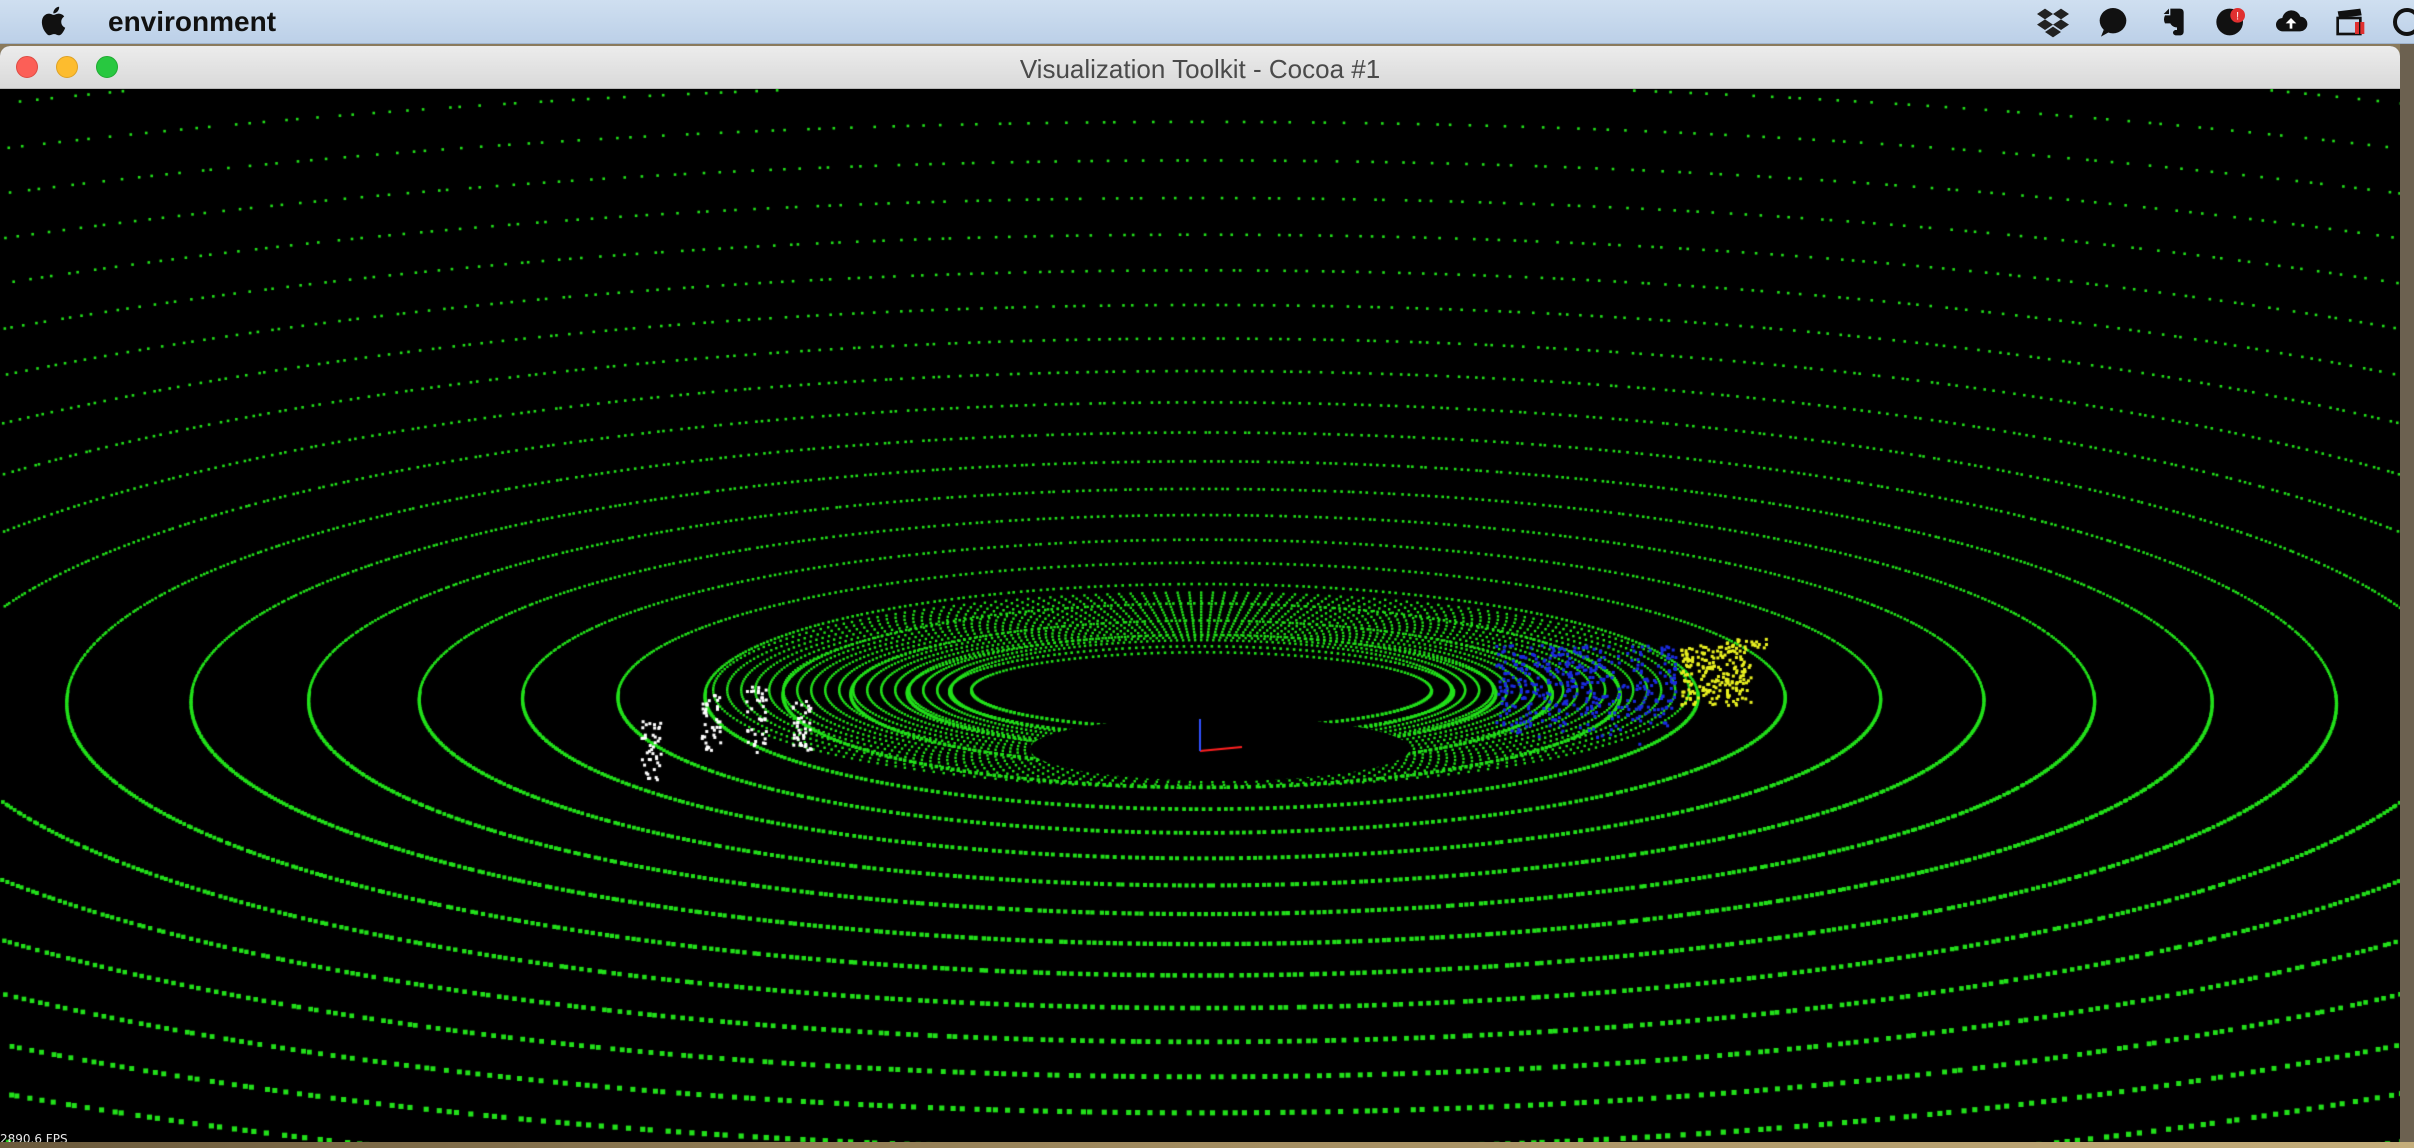 The height and width of the screenshot is (1148, 2414). Describe the element at coordinates (2053, 22) in the screenshot. I see `dropbox-icon` at that location.